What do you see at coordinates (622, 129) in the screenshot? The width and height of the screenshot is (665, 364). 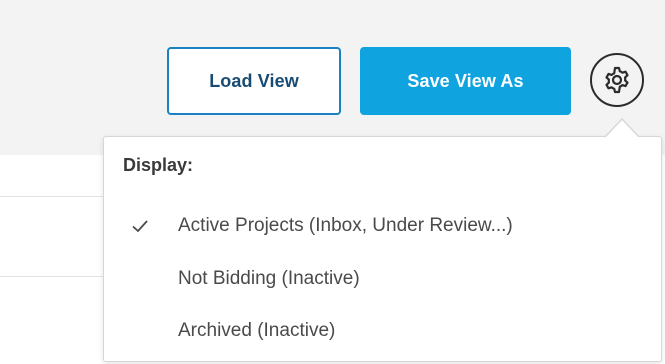 I see `dropdown-caret-fill` at bounding box center [622, 129].